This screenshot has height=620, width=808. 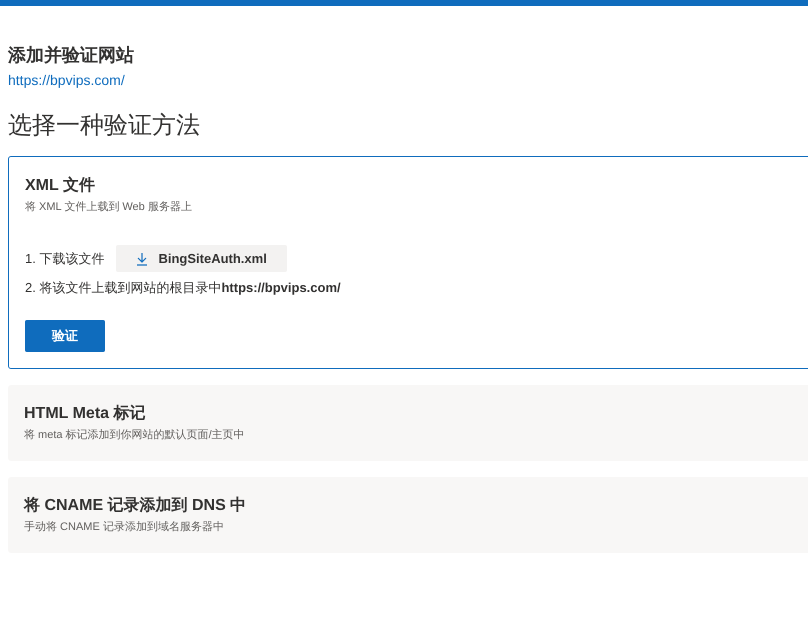 What do you see at coordinates (64, 259) in the screenshot?
I see `step-text: 1. 下载该文件` at bounding box center [64, 259].